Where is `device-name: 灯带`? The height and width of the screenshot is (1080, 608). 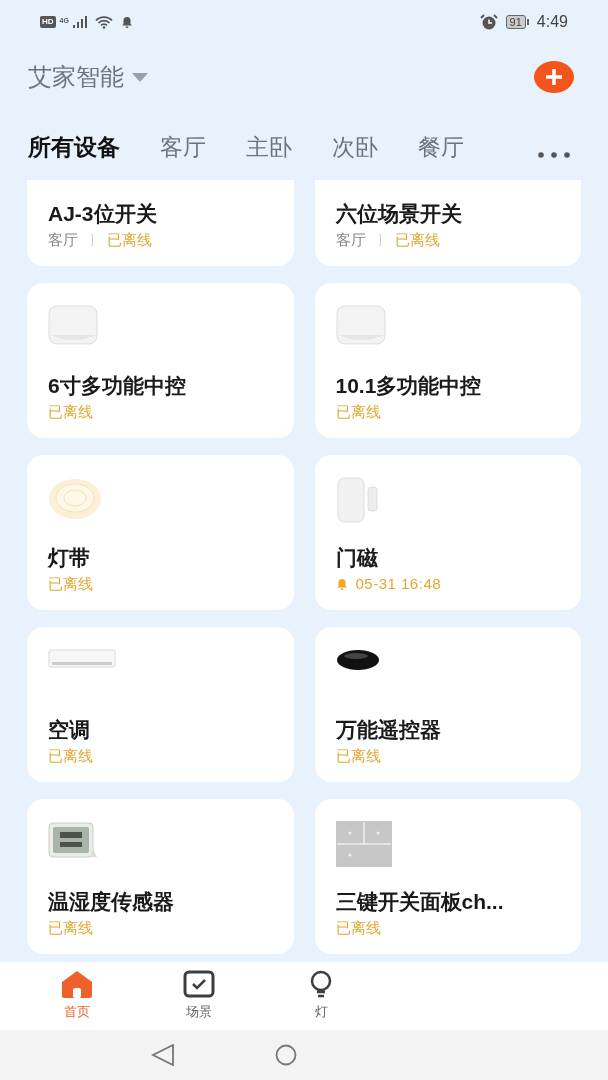 device-name: 灯带 is located at coordinates (69, 558).